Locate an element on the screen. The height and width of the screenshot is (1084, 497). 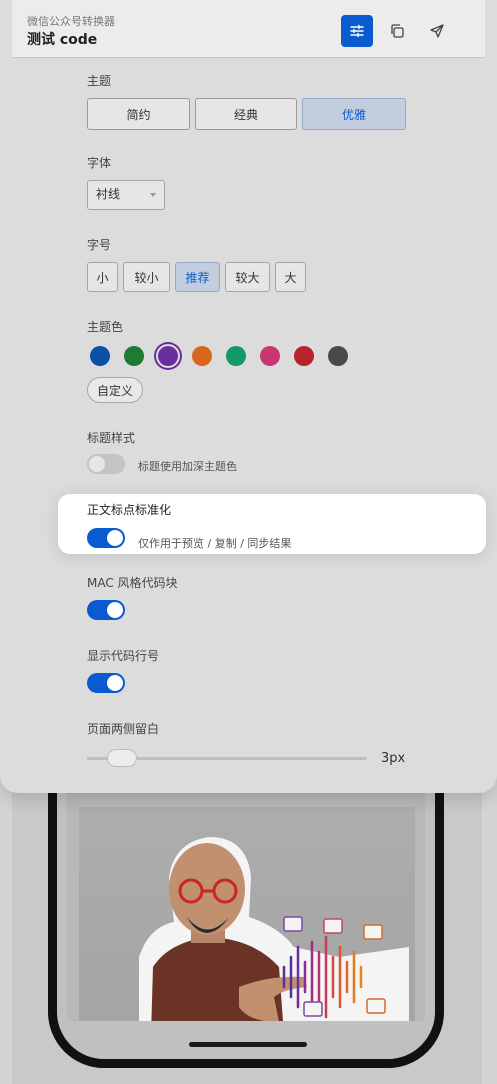
font-size-small: 小 is located at coordinates (102, 277).